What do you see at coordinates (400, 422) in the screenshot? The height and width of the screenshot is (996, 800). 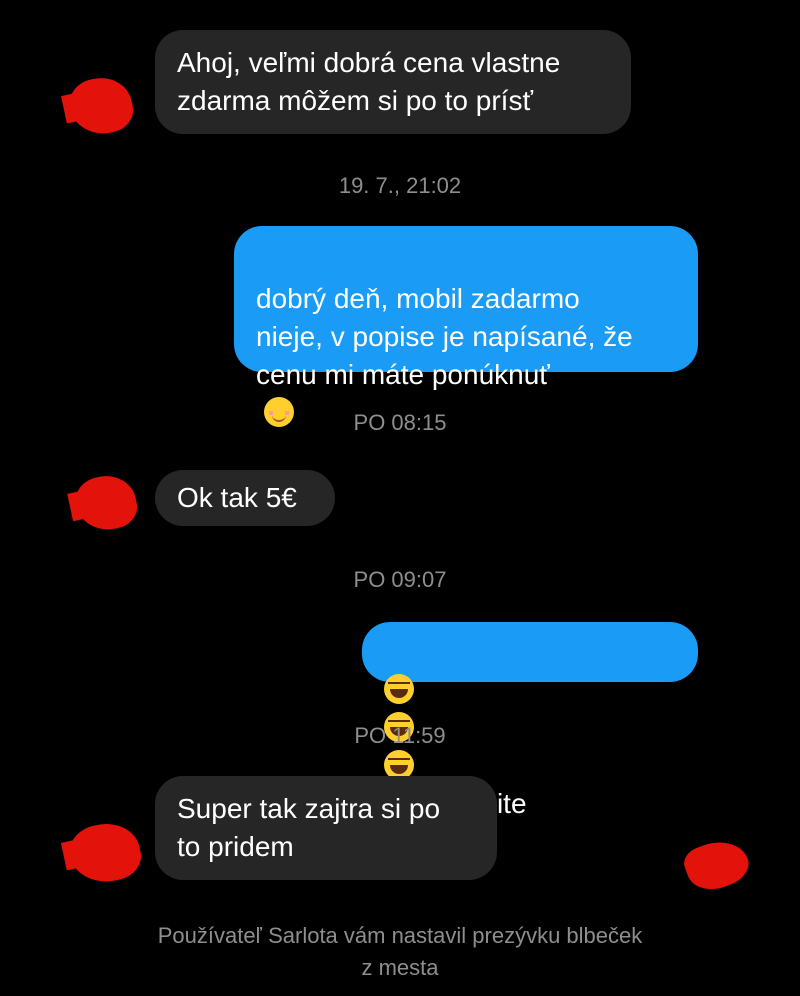 I see `timestamp-divider: PO 08:15` at bounding box center [400, 422].